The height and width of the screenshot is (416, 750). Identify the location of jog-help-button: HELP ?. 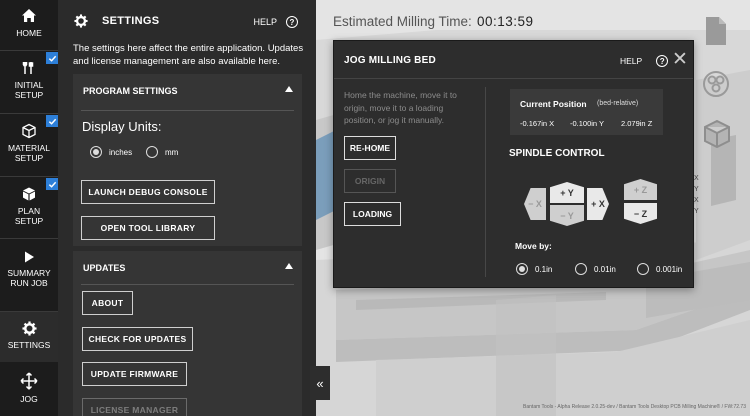
(644, 61).